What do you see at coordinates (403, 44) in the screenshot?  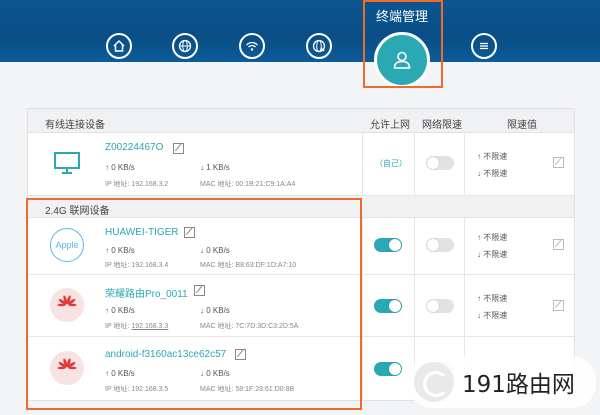 I see `active-tab-highlight` at bounding box center [403, 44].